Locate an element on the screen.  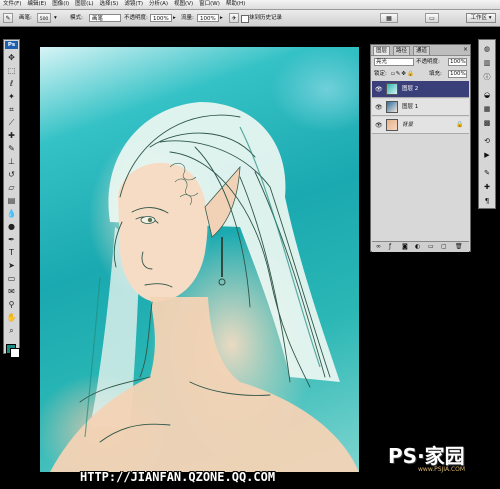
screen-mode-icon: ▭ is located at coordinates (432, 18).